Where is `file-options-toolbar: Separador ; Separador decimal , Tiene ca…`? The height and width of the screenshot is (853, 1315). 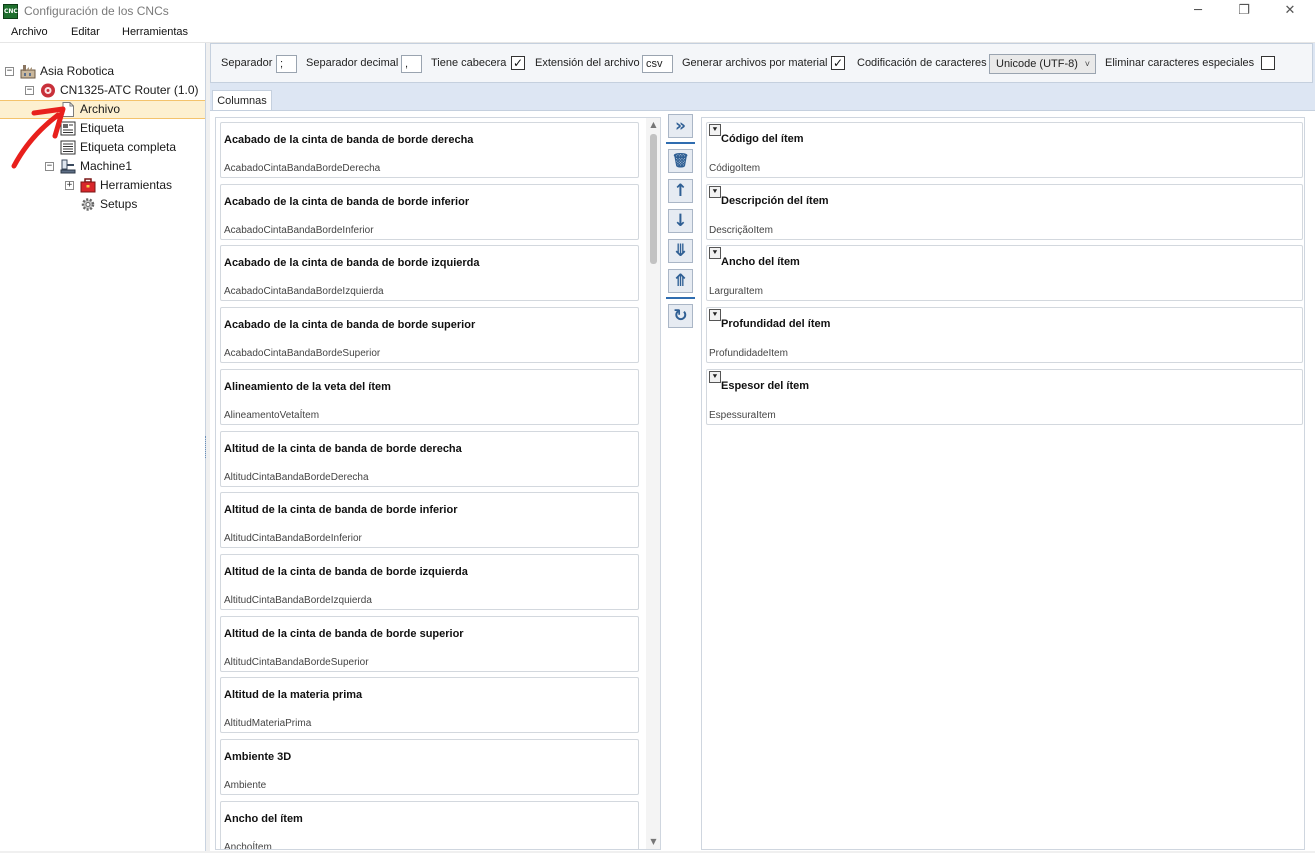 file-options-toolbar: Separador ; Separador decimal , Tiene ca… is located at coordinates (761, 63).